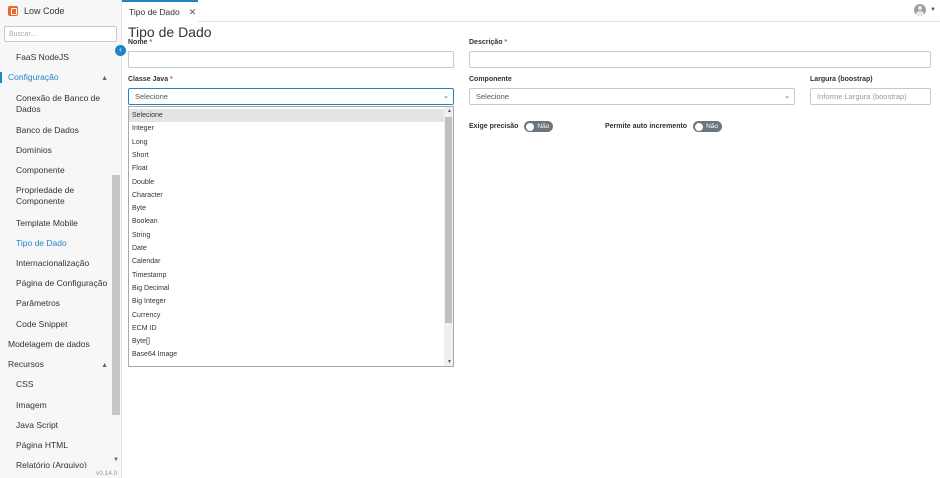  I want to click on auto-incremento-row: Permite auto incremento Não, so click(664, 126).